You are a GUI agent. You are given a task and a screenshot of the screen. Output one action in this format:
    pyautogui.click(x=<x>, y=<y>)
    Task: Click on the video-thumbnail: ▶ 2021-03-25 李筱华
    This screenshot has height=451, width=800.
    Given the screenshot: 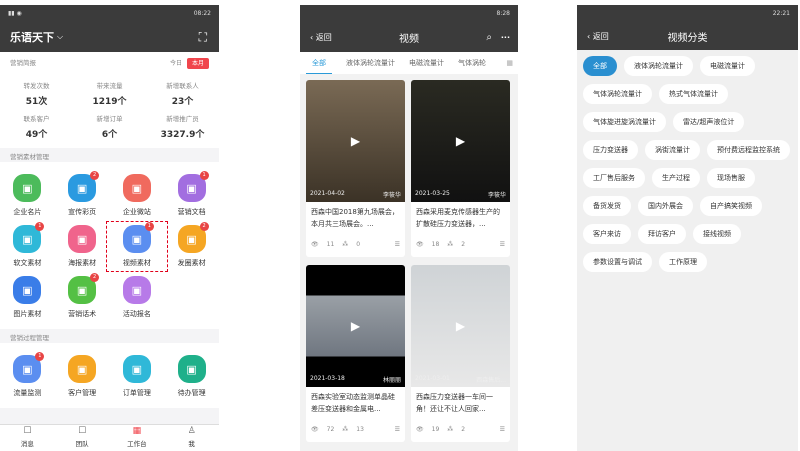 What is the action you would take?
    pyautogui.click(x=460, y=141)
    